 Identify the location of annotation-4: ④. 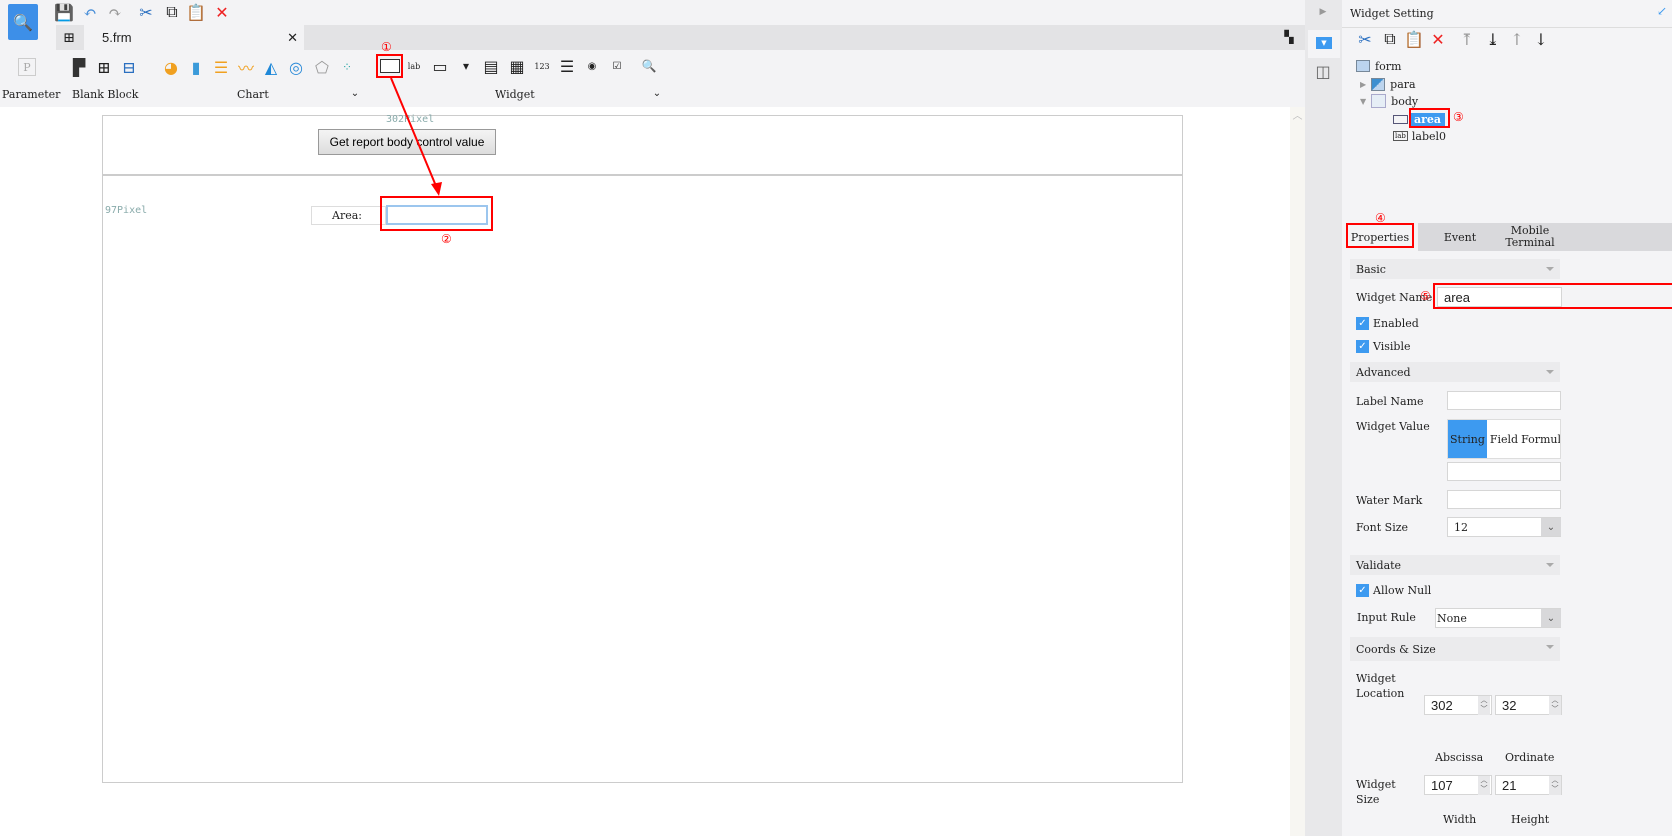
(1380, 218).